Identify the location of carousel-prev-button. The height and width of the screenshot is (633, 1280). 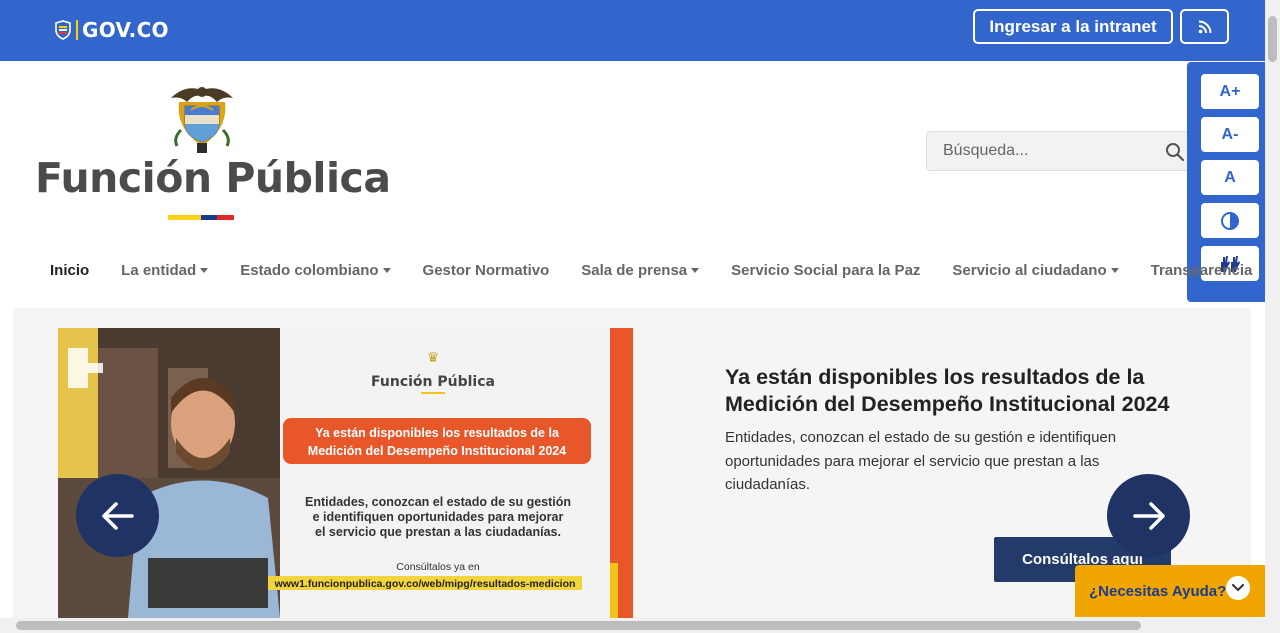
(117, 515).